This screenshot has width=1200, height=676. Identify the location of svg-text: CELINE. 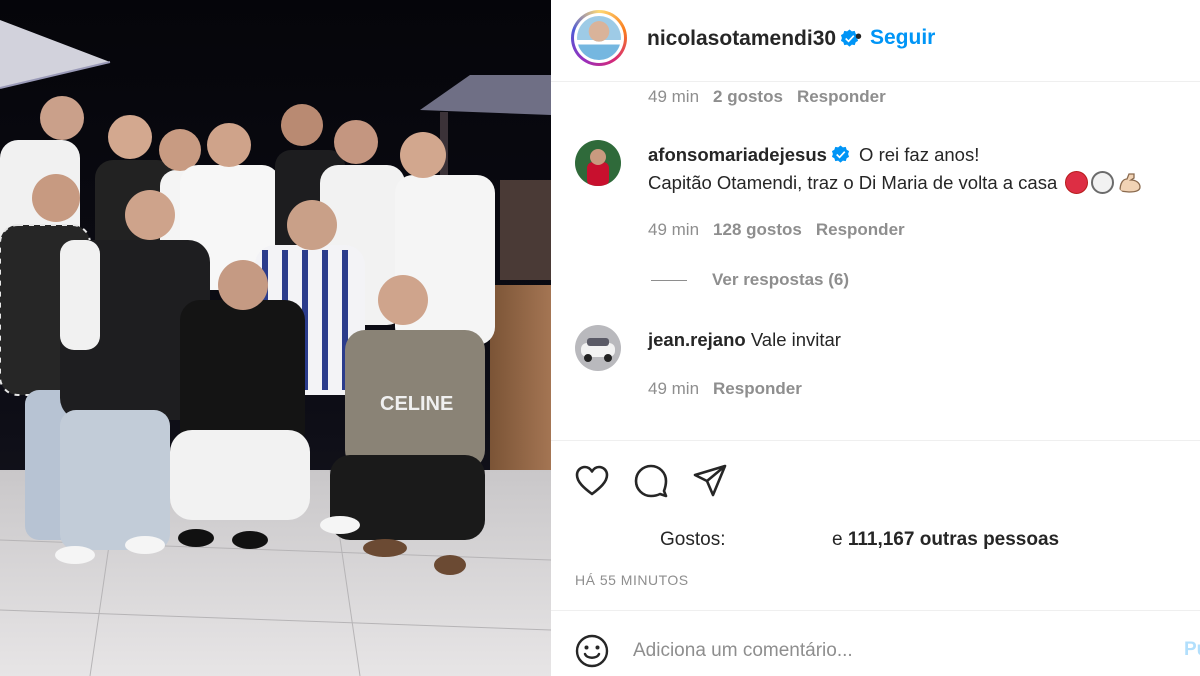
(416, 404).